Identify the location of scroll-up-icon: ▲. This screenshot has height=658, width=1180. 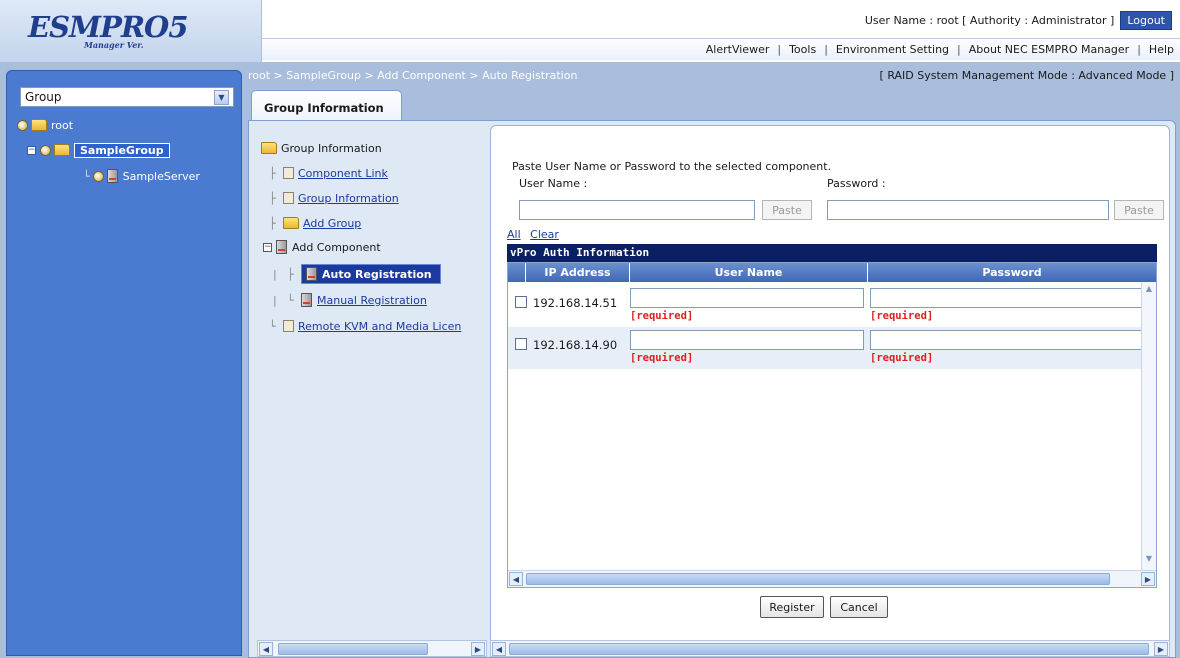
(1149, 291).